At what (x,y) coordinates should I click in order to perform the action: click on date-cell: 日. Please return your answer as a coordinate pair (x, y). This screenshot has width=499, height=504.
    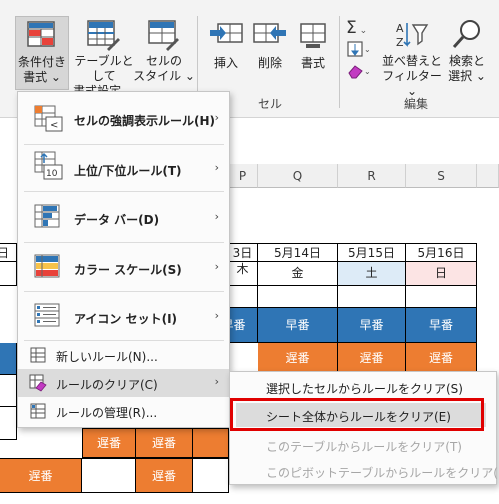
    Looking at the image, I should click on (8, 252).